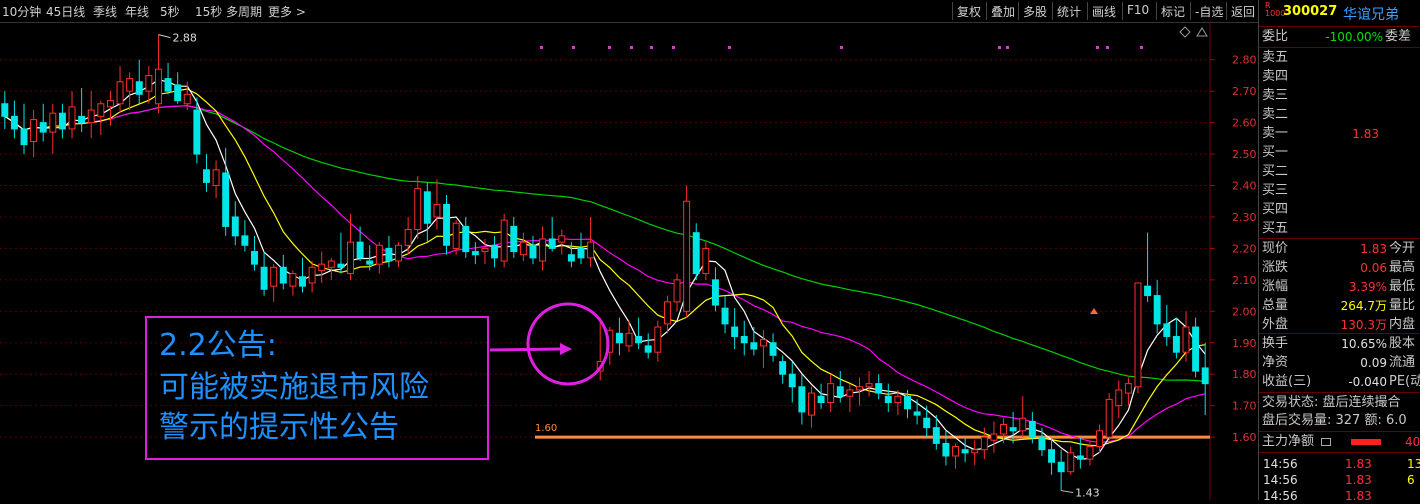  What do you see at coordinates (21, 11) in the screenshot?
I see `period-tab: 10分钟` at bounding box center [21, 11].